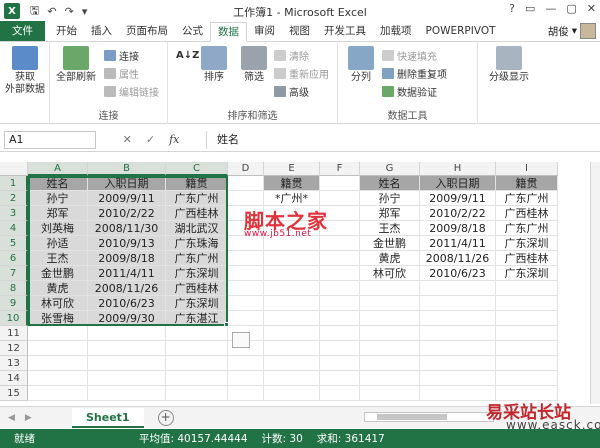 This screenshot has width=600, height=448. I want to click on row-header-4: 4, so click(14, 228).